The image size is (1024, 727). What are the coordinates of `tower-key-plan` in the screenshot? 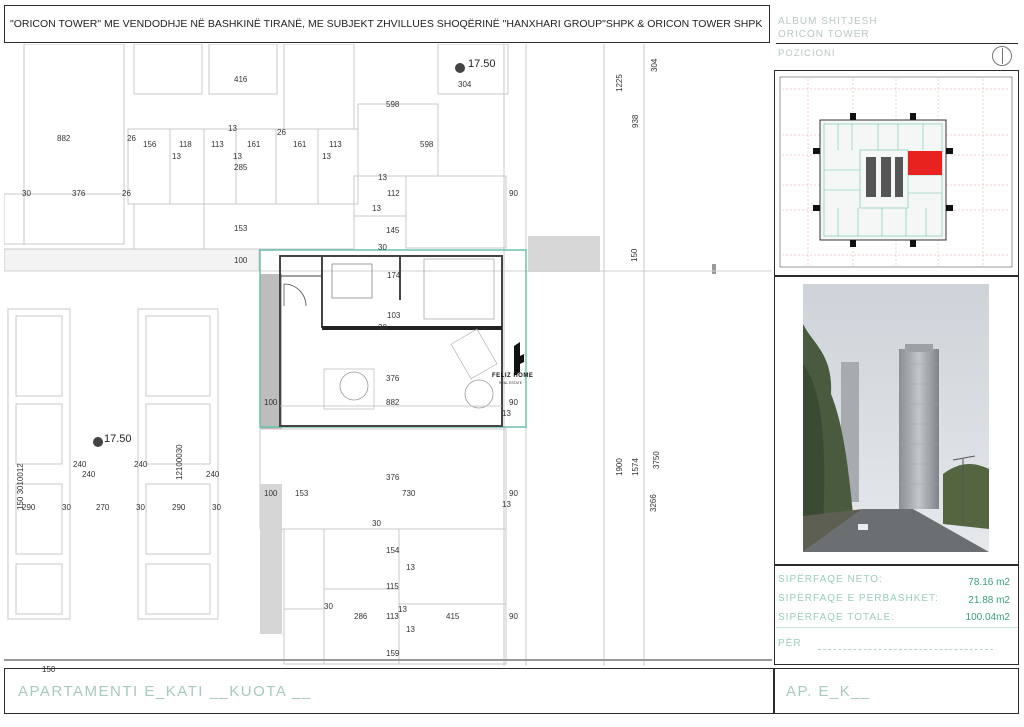 It's located at (896, 172).